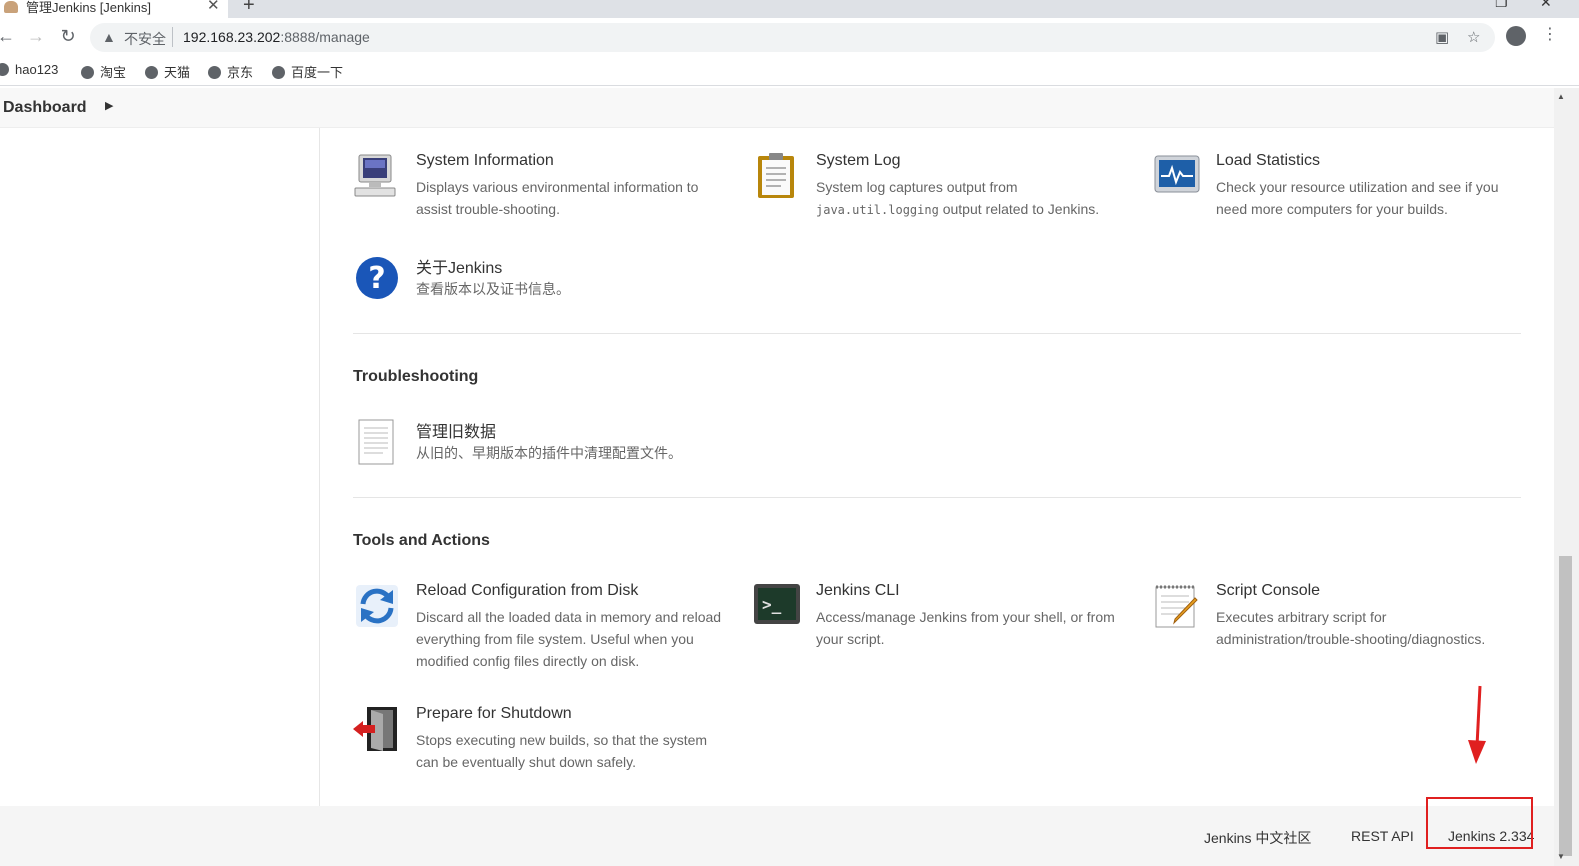 The image size is (1579, 866). I want to click on footer-community-link: Jenkins 中文社区, so click(1257, 838).